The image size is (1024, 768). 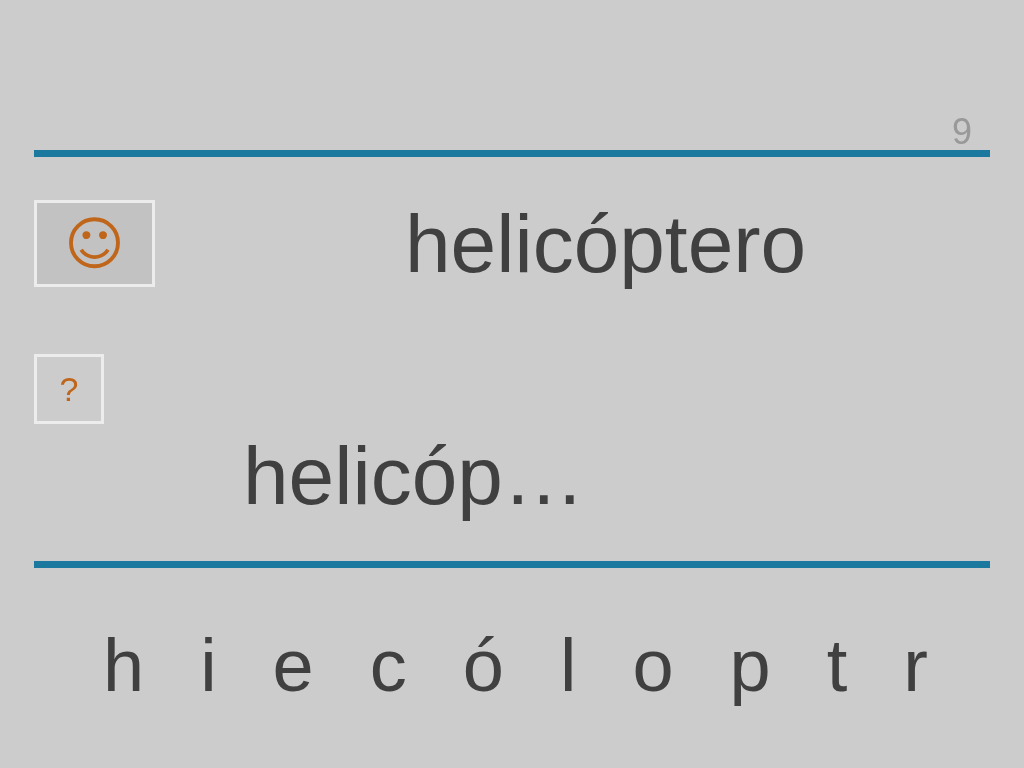 I want to click on letter-tile: r, so click(x=915, y=666).